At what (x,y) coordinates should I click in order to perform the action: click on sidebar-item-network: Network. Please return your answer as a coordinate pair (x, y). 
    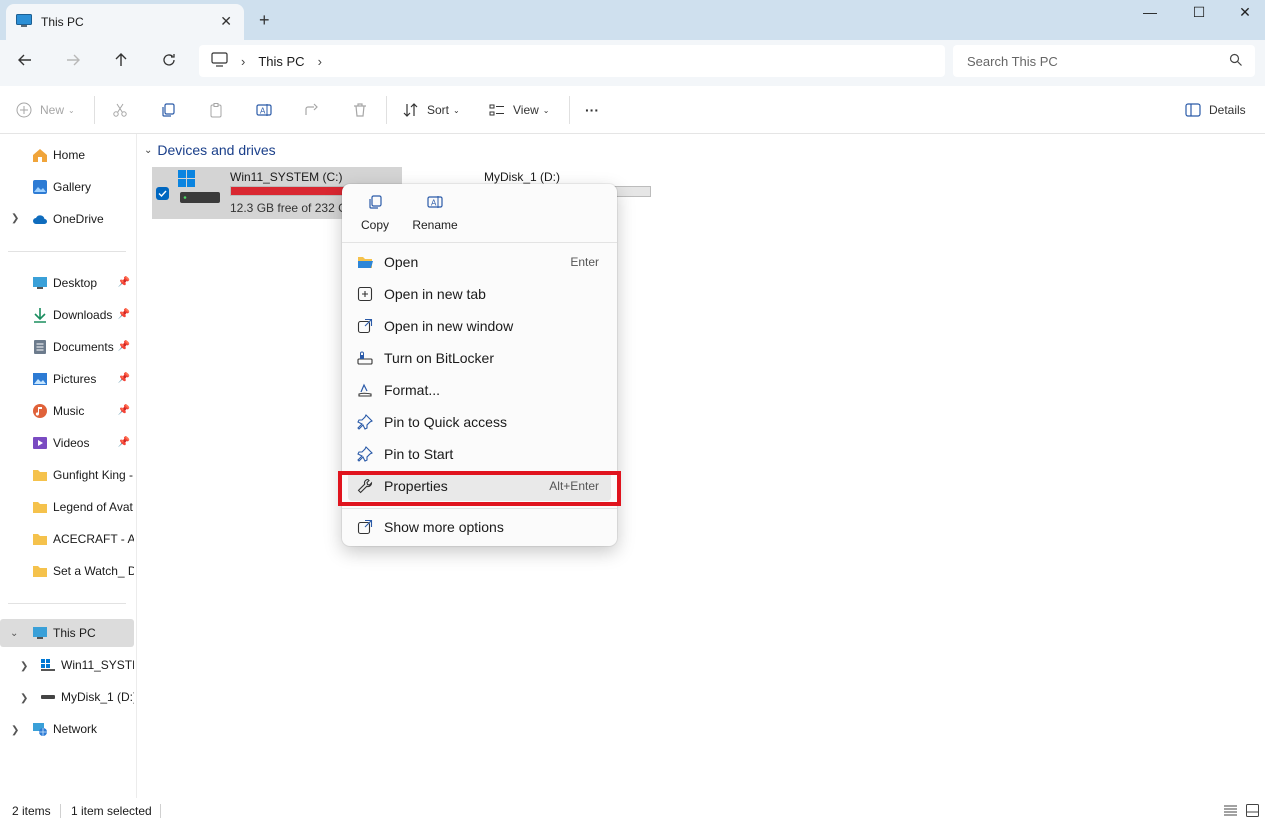
    Looking at the image, I should click on (82, 729).